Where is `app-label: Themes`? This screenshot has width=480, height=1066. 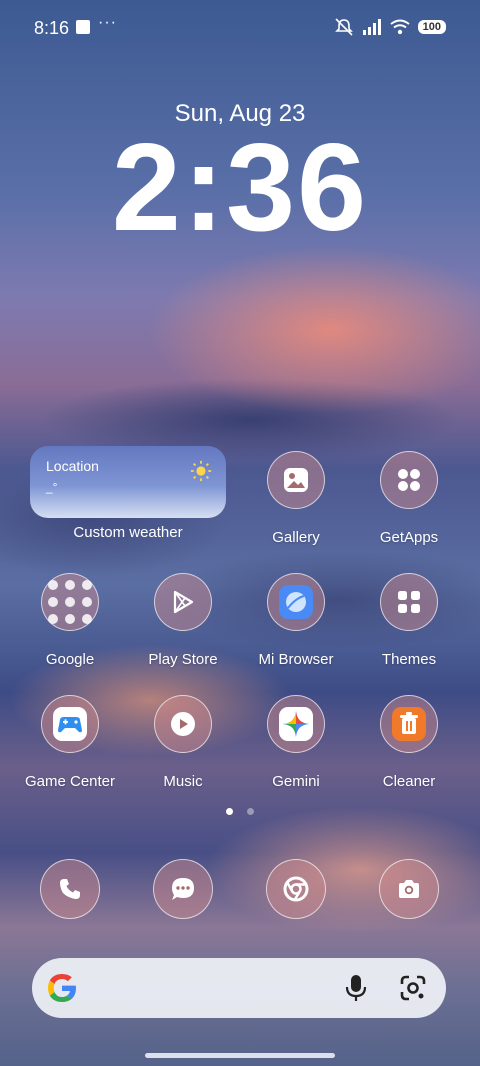
app-label: Themes is located at coordinates (409, 659).